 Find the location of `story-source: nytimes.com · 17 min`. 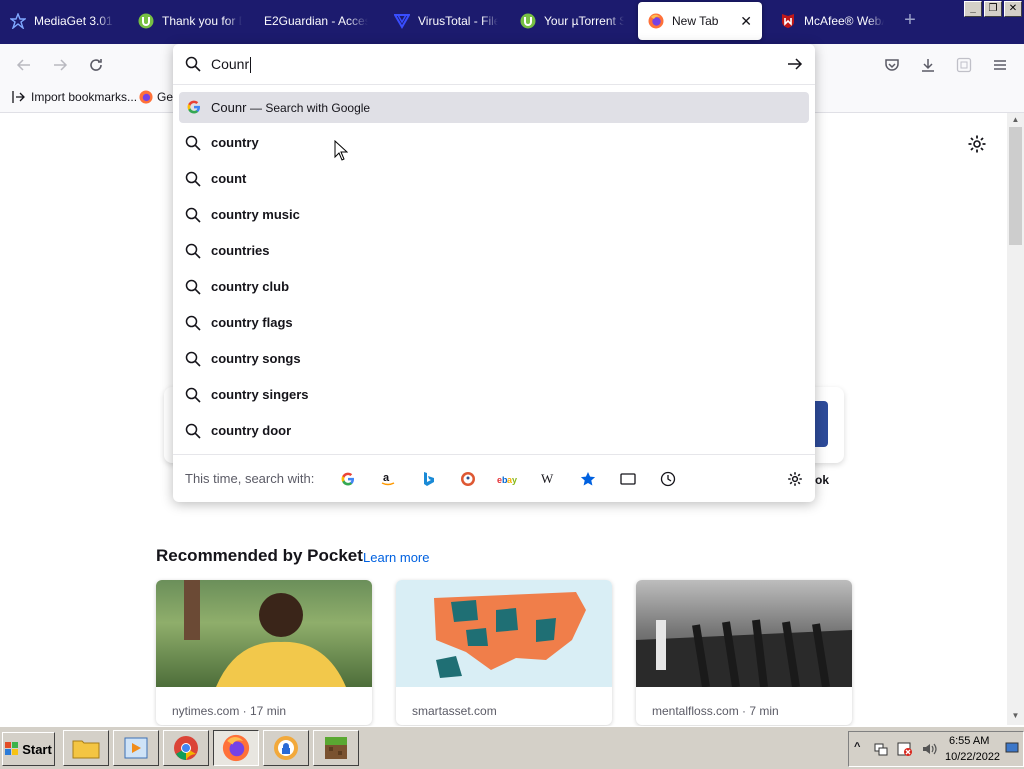

story-source: nytimes.com · 17 min is located at coordinates (229, 711).